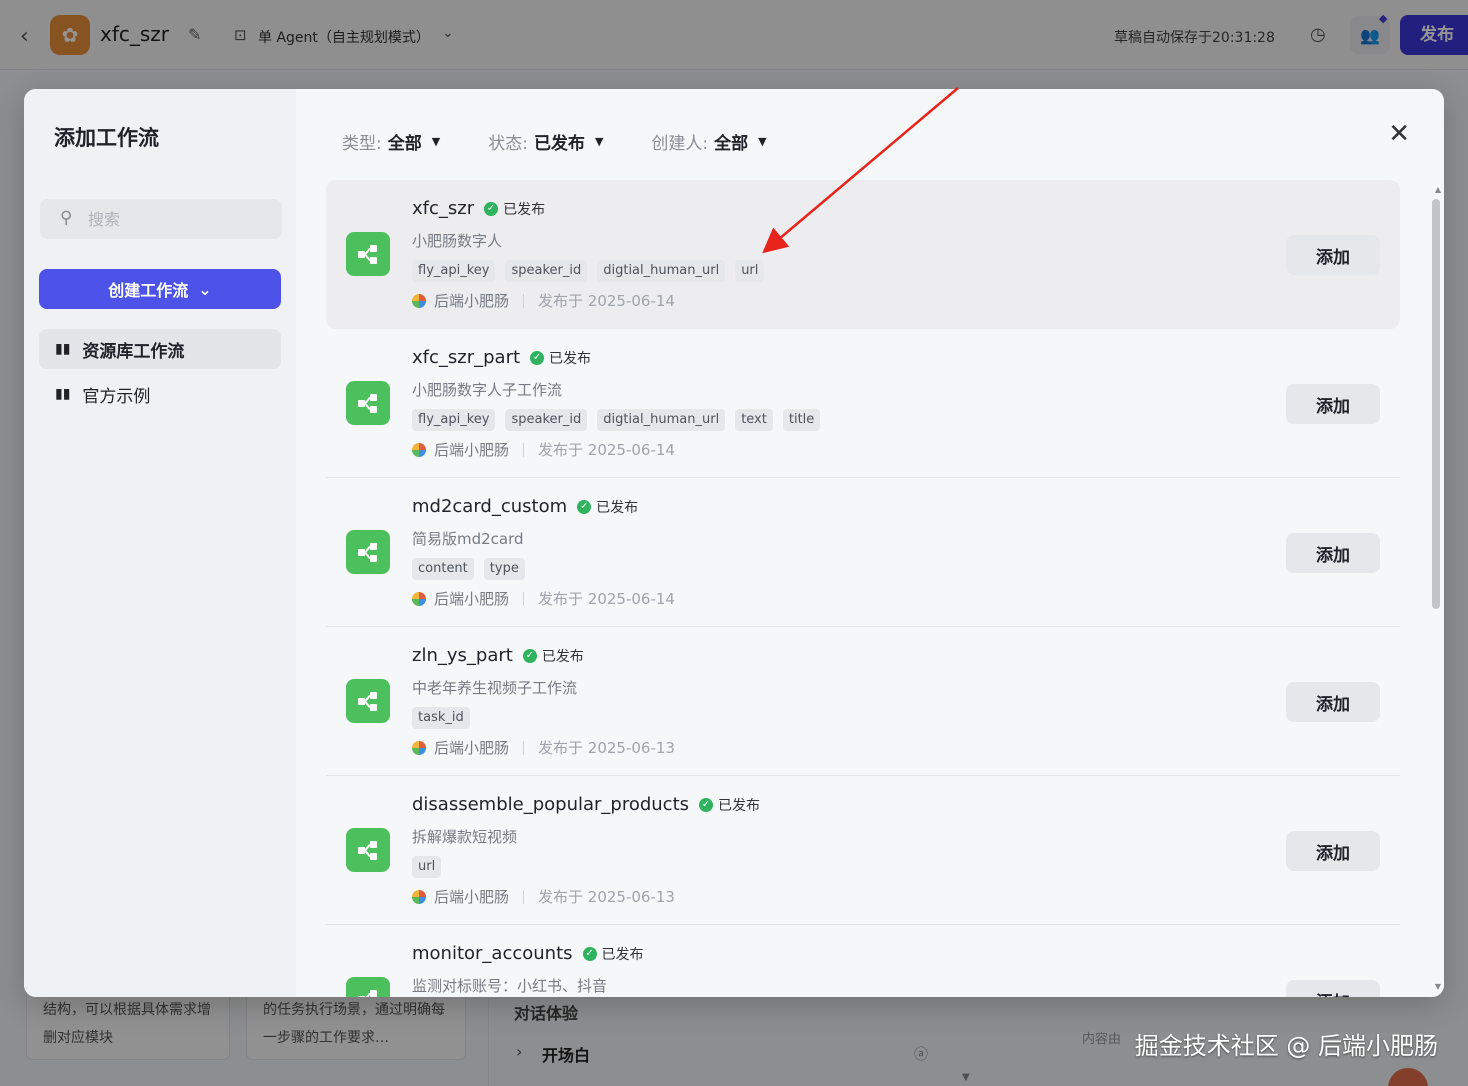  I want to click on filter-type: 类型: 全部 ▼, so click(391, 141).